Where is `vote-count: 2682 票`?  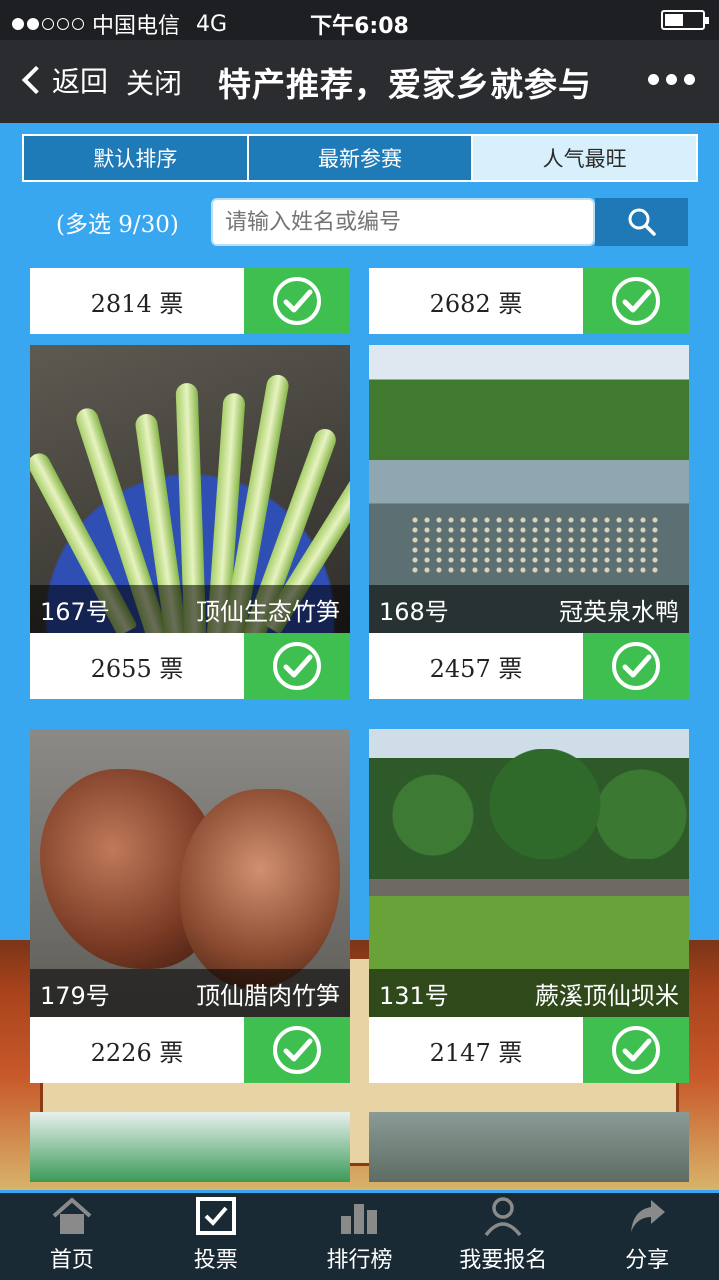
vote-count: 2682 票 is located at coordinates (476, 301).